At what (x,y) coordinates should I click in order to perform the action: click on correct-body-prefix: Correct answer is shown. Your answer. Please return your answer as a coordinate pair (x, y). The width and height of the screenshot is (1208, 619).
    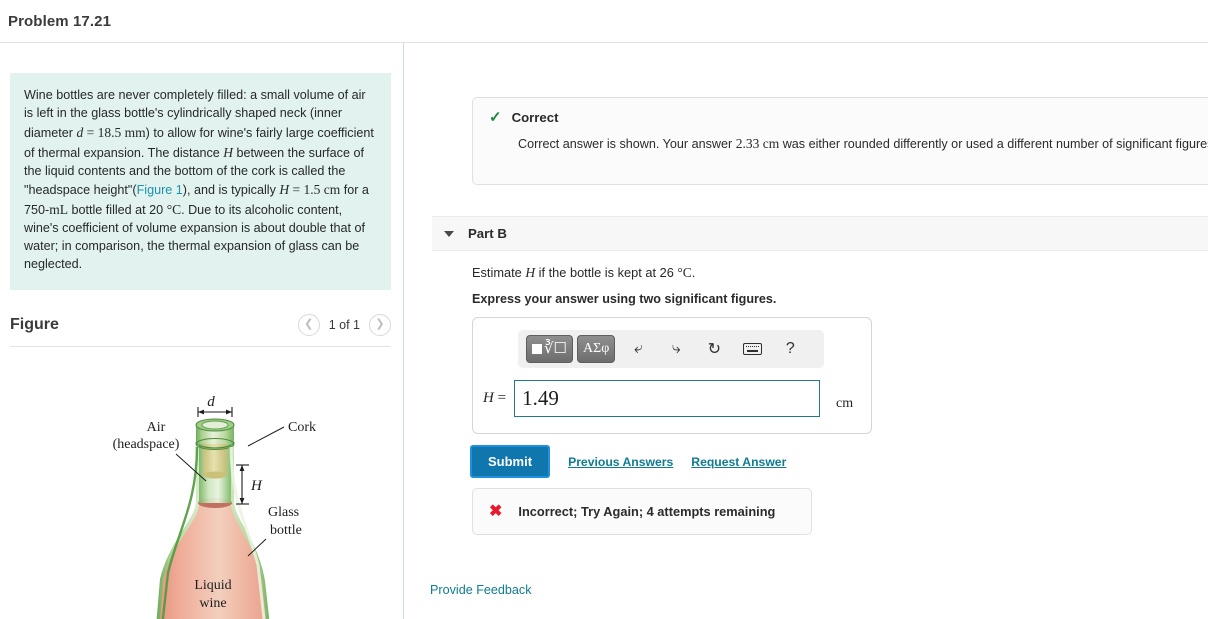
    Looking at the image, I should click on (627, 144).